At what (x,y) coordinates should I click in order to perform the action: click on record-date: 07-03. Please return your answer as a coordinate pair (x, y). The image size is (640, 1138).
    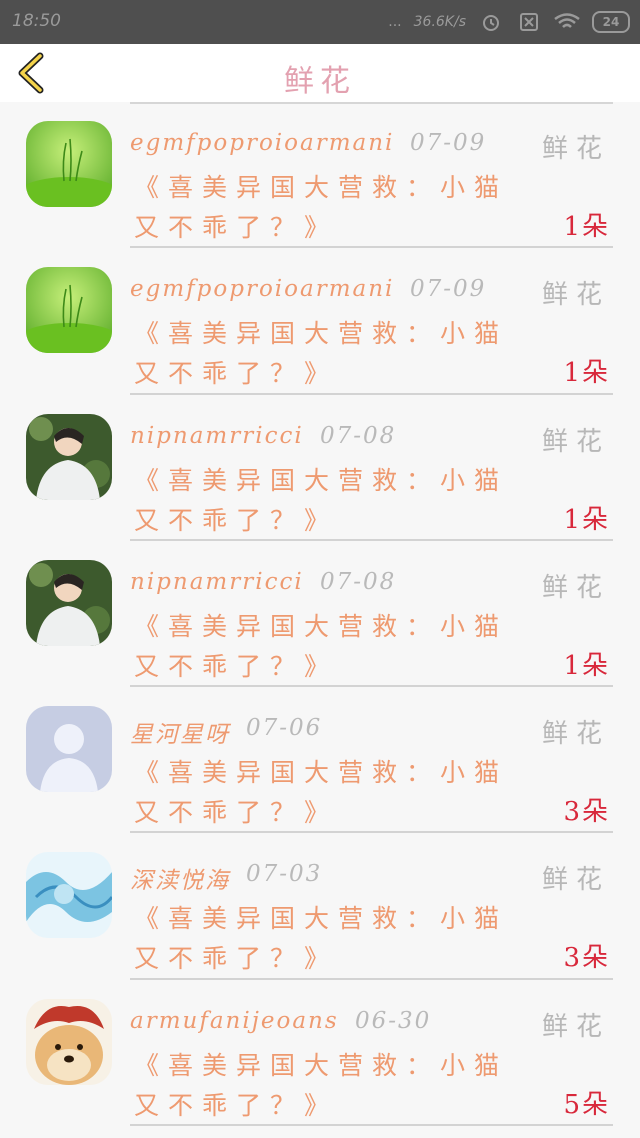
    Looking at the image, I should click on (284, 874).